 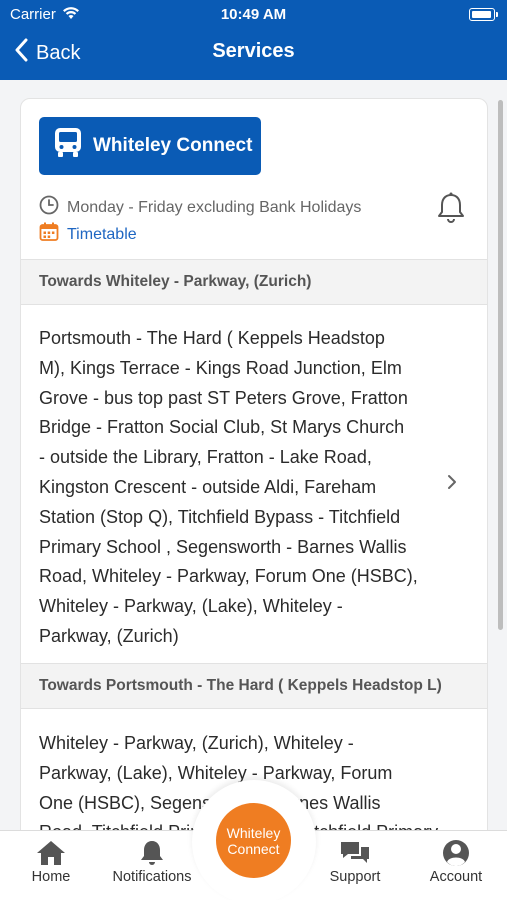 What do you see at coordinates (254, 282) in the screenshot?
I see `direction-heading-1: Towards Whiteley - Parkway, (Zurich)` at bounding box center [254, 282].